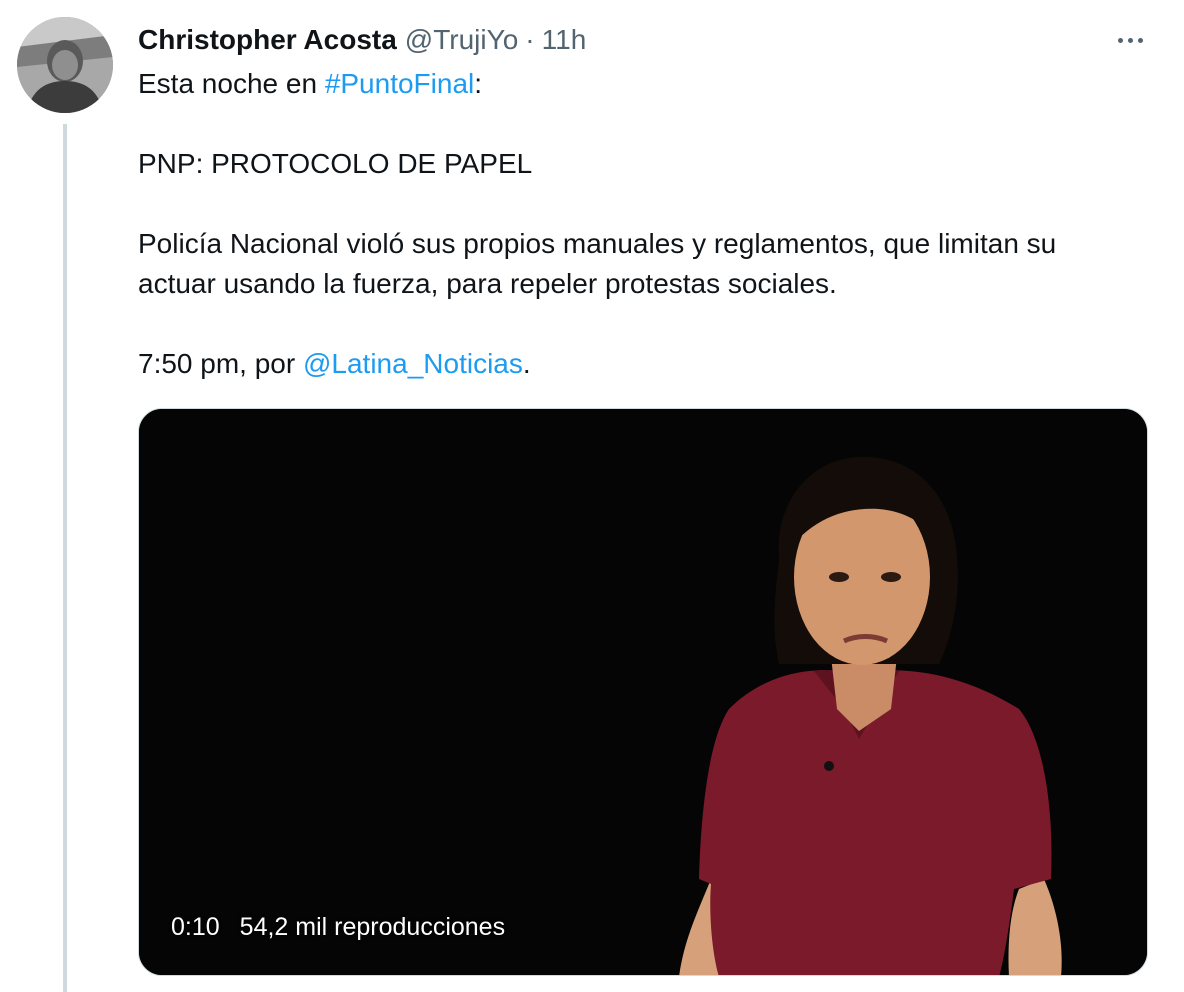 This screenshot has height=992, width=1184. Describe the element at coordinates (231, 83) in the screenshot. I see `text-segment: Esta noche en` at that location.